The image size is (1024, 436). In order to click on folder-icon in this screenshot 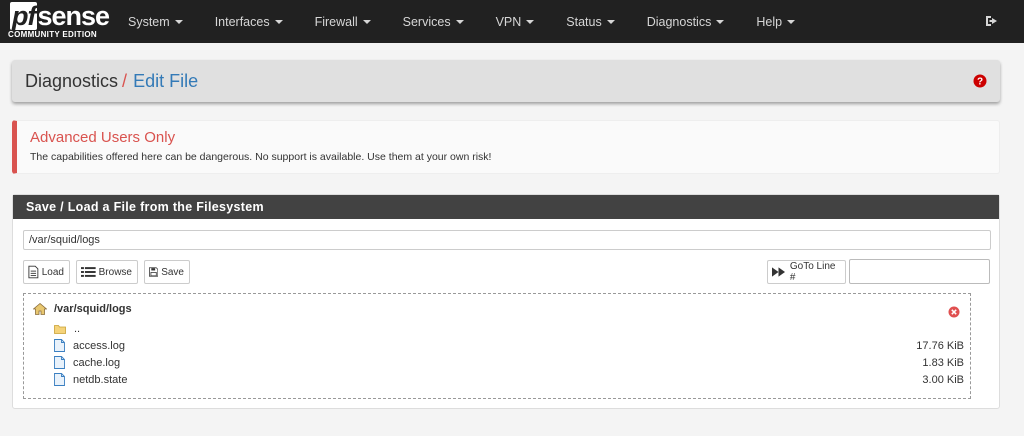, I will do `click(60, 329)`.